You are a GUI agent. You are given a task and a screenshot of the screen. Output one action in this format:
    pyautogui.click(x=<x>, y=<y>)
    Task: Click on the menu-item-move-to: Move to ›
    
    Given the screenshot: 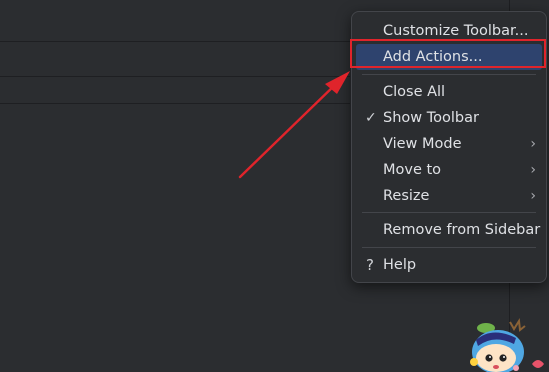 What is the action you would take?
    pyautogui.click(x=449, y=170)
    